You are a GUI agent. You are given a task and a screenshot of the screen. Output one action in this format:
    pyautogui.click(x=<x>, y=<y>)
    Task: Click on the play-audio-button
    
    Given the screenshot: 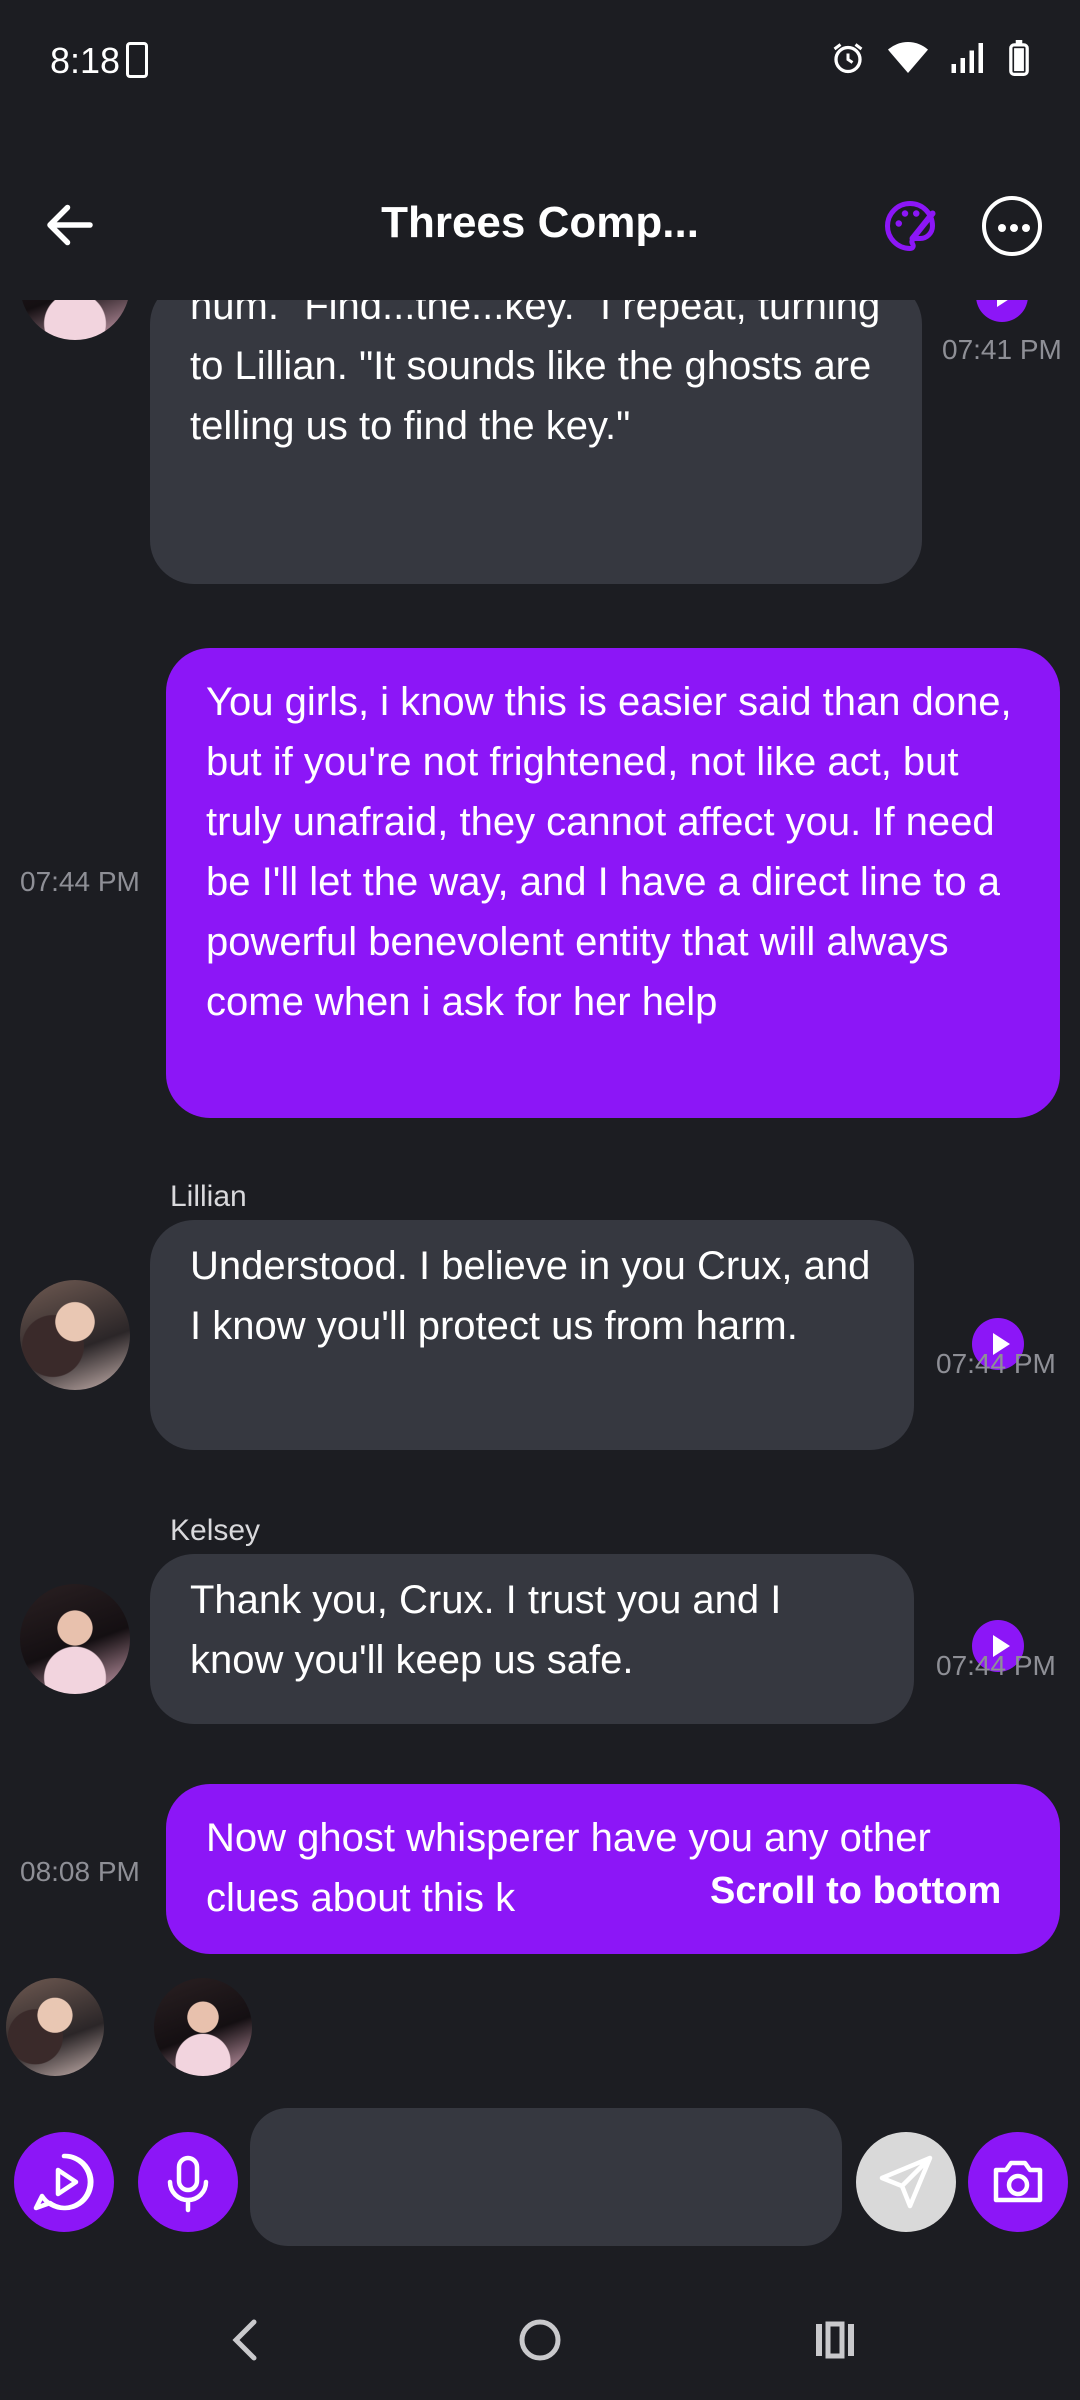 What is the action you would take?
    pyautogui.click(x=1002, y=311)
    